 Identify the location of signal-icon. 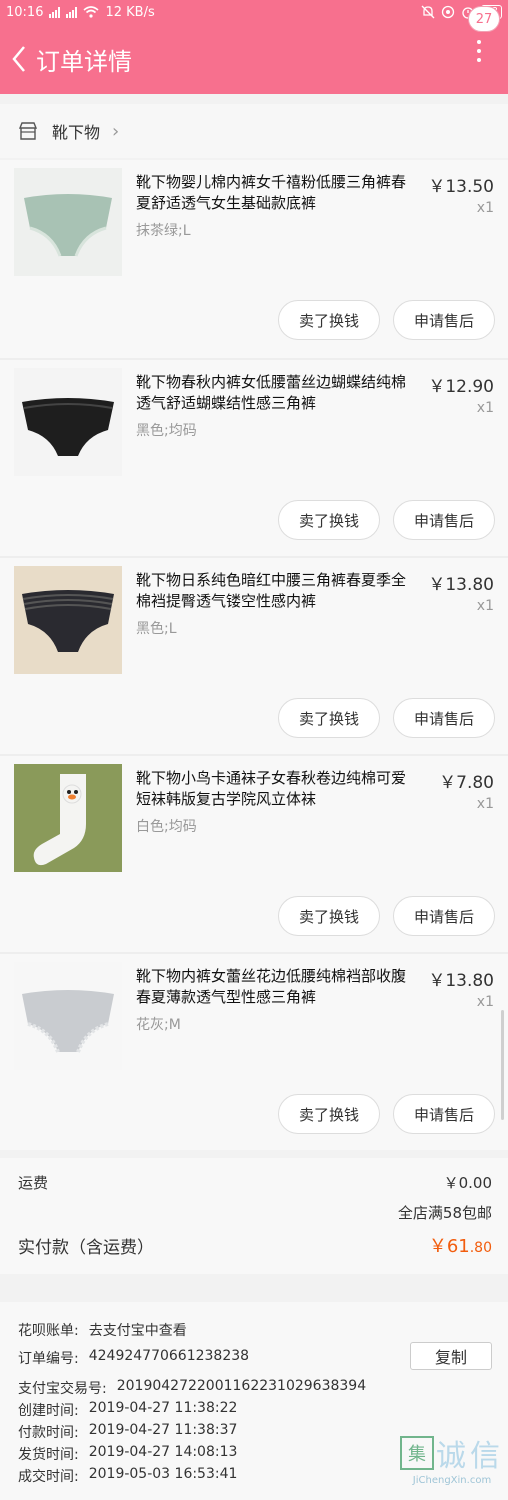
(55, 12).